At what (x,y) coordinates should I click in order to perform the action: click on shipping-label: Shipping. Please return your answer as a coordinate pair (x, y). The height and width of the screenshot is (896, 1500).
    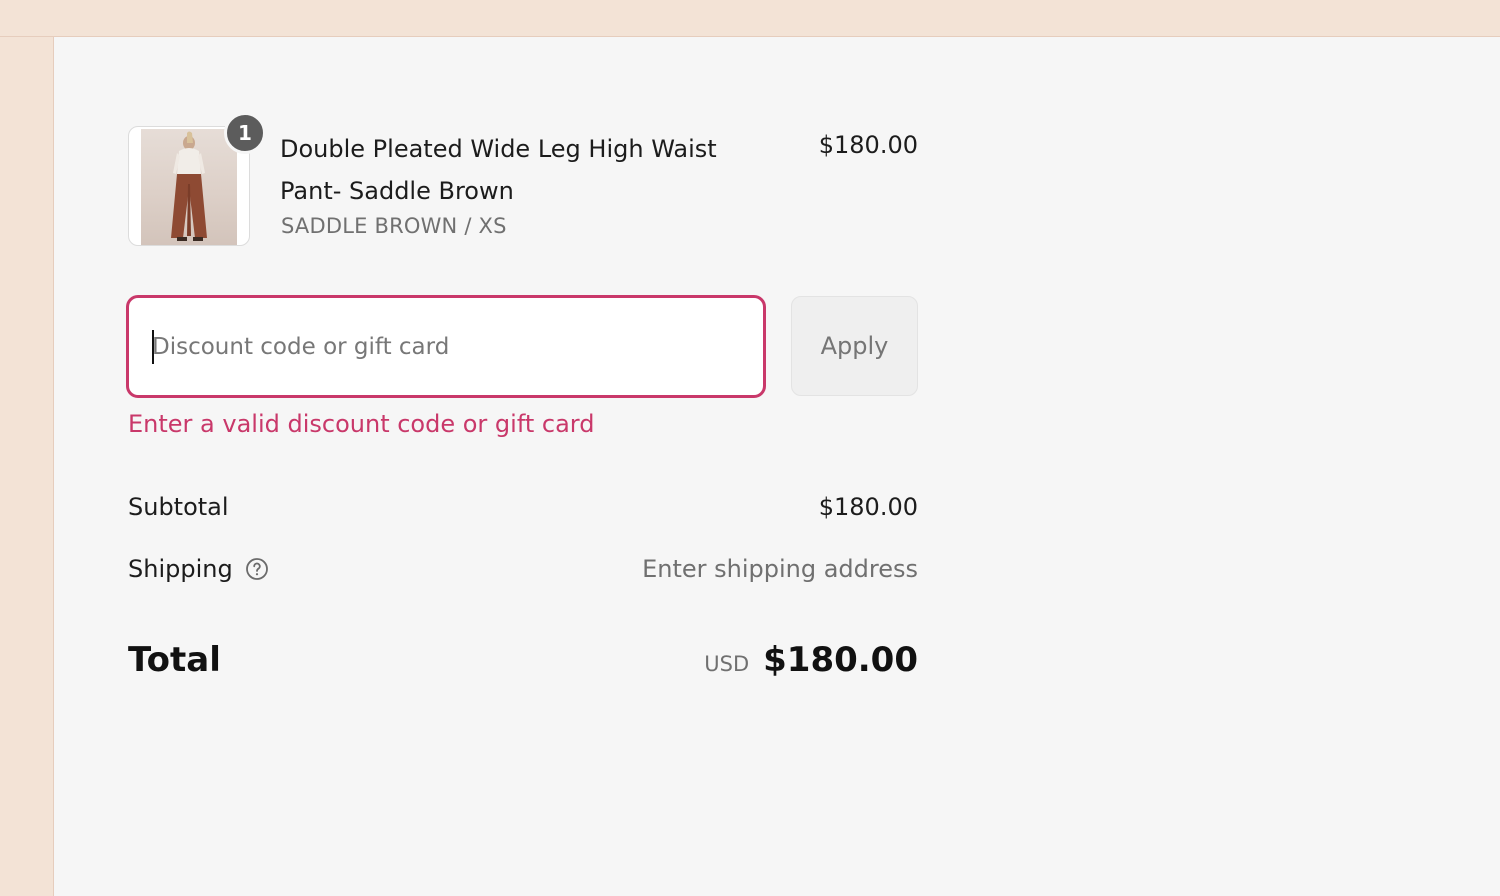
    Looking at the image, I should click on (180, 569).